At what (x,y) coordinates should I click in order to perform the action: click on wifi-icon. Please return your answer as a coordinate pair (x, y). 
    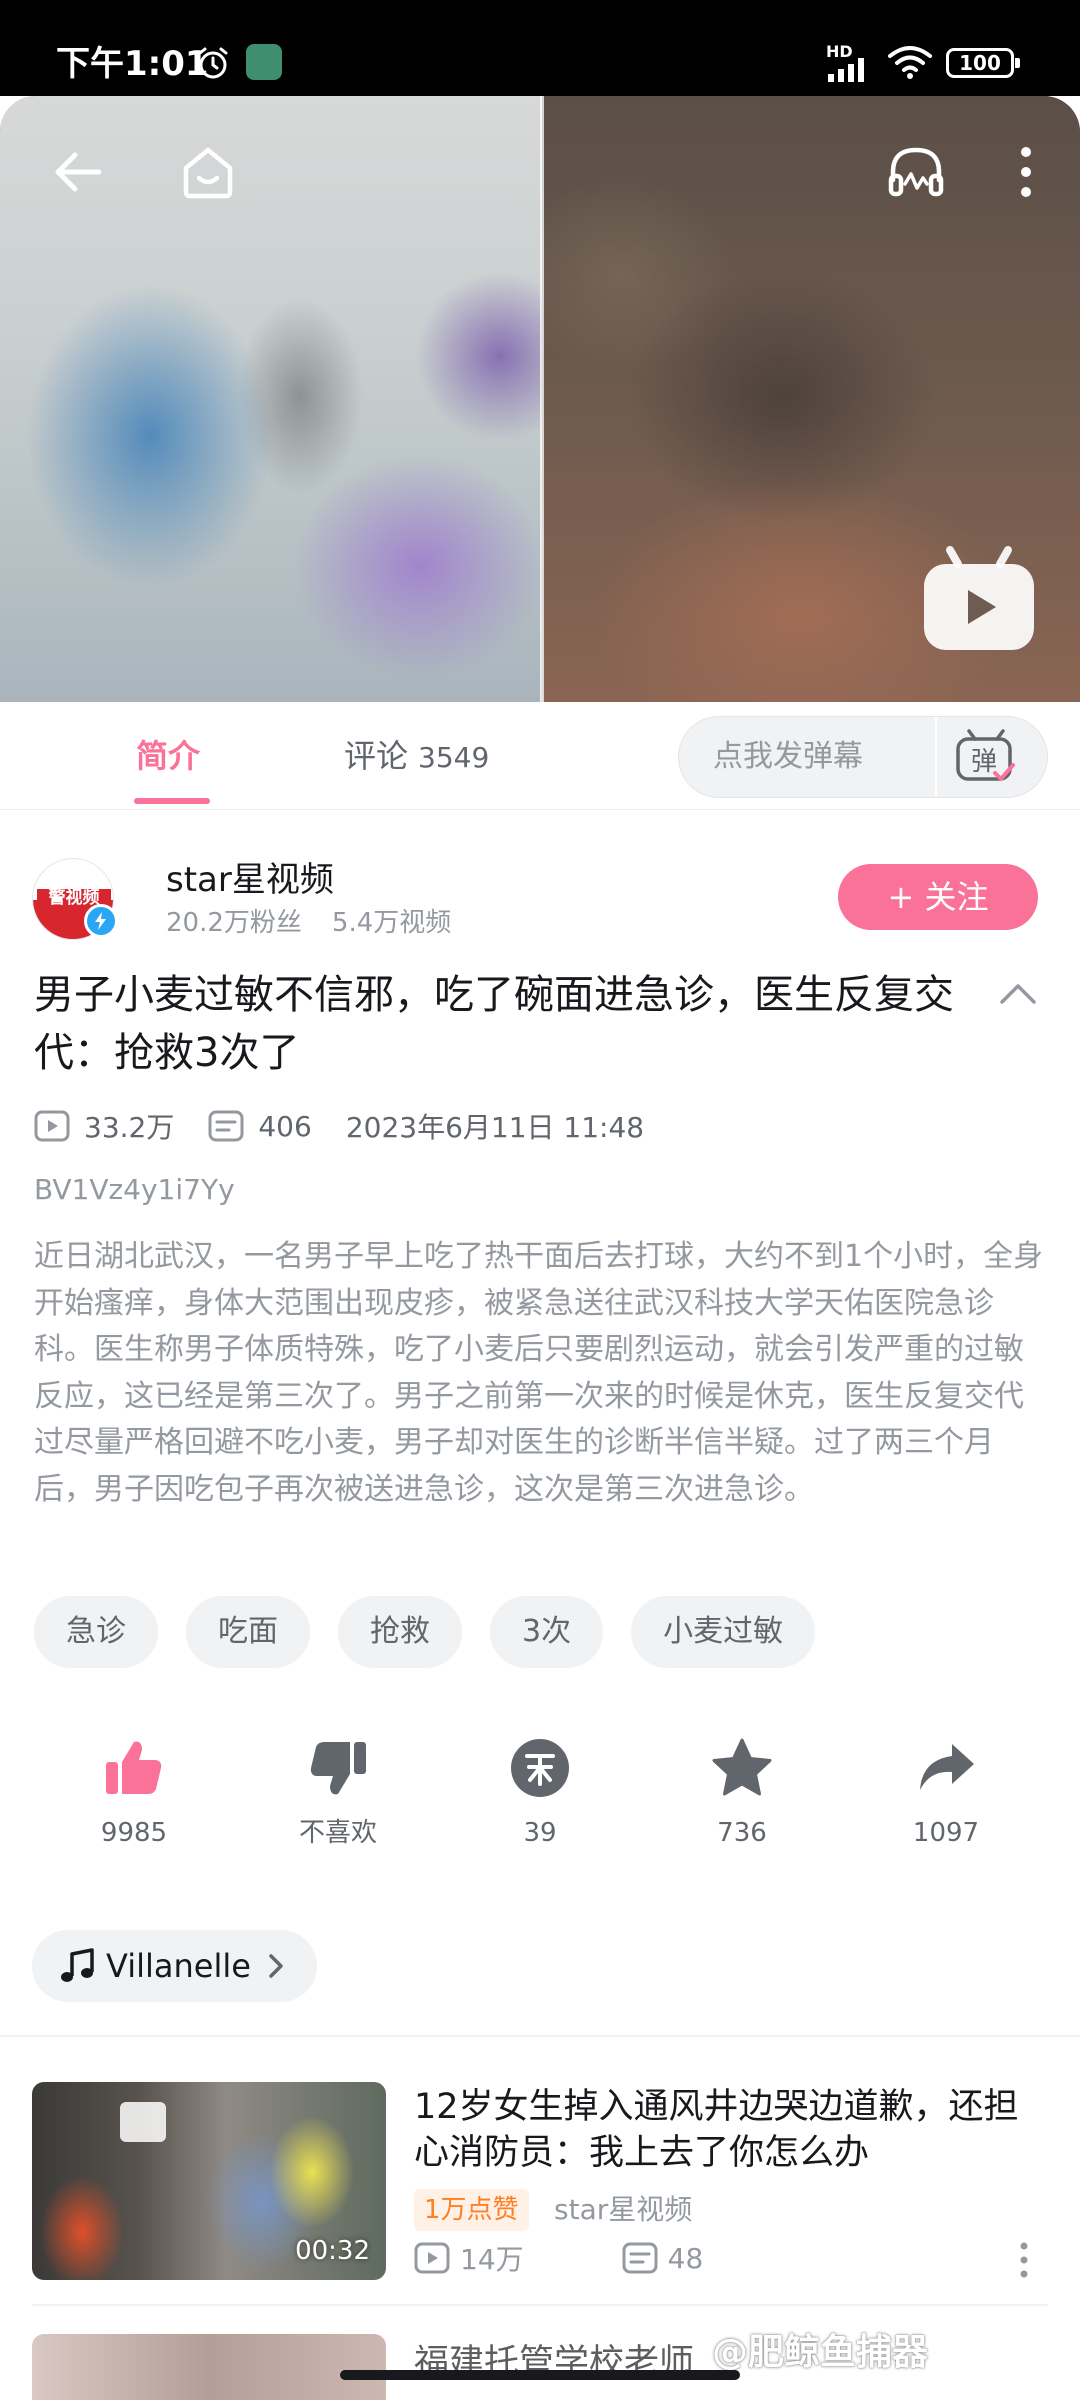
    Looking at the image, I should click on (910, 62).